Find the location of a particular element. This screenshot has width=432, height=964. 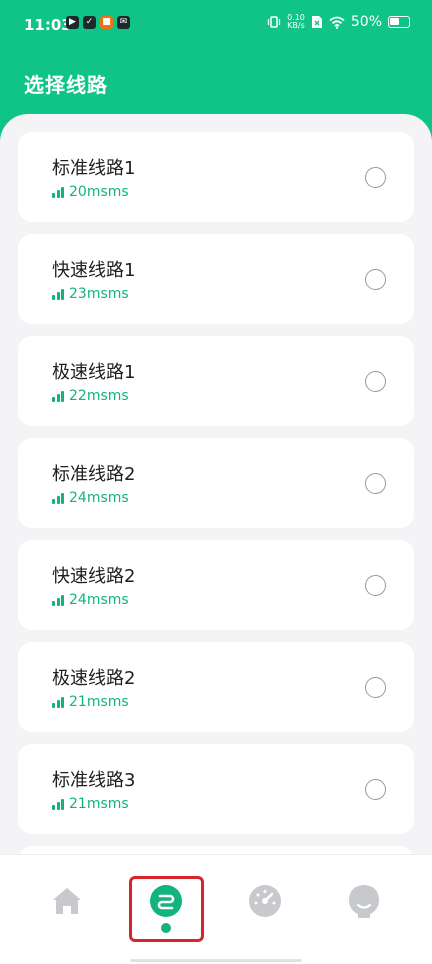

route-name: 标准线路2 is located at coordinates (94, 474).